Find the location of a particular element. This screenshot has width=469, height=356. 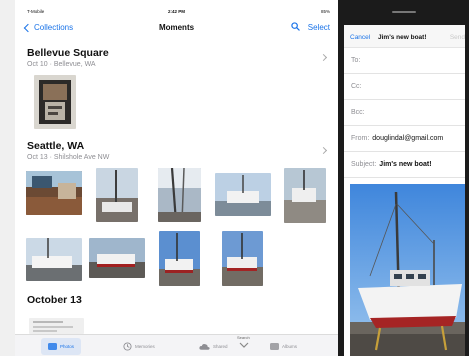

tab-albums: Albums is located at coordinates (283, 346).